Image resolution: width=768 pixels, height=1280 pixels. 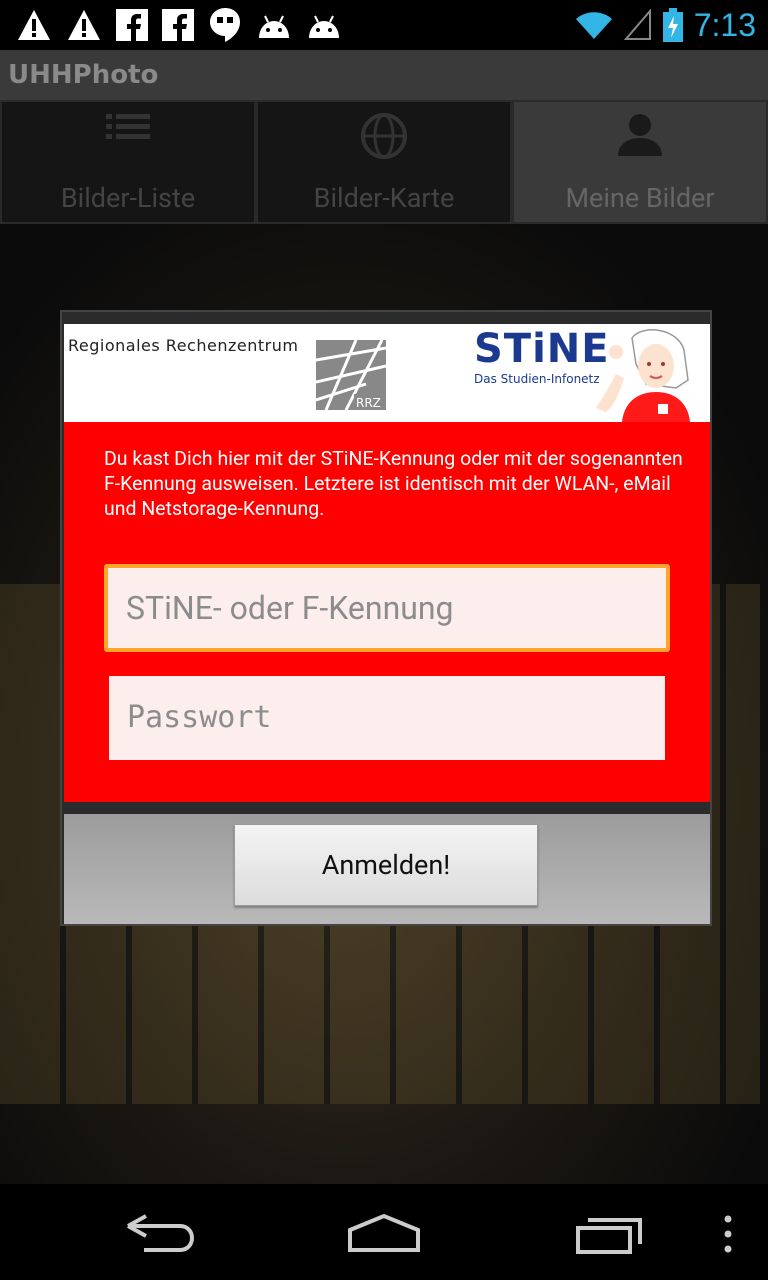 I want to click on notification-icons, so click(x=179, y=25).